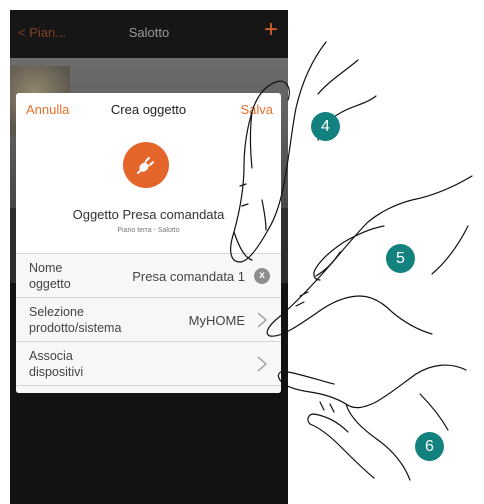 This screenshot has height=504, width=484. Describe the element at coordinates (148, 214) in the screenshot. I see `object-name: Oggetto Presa comandata` at that location.